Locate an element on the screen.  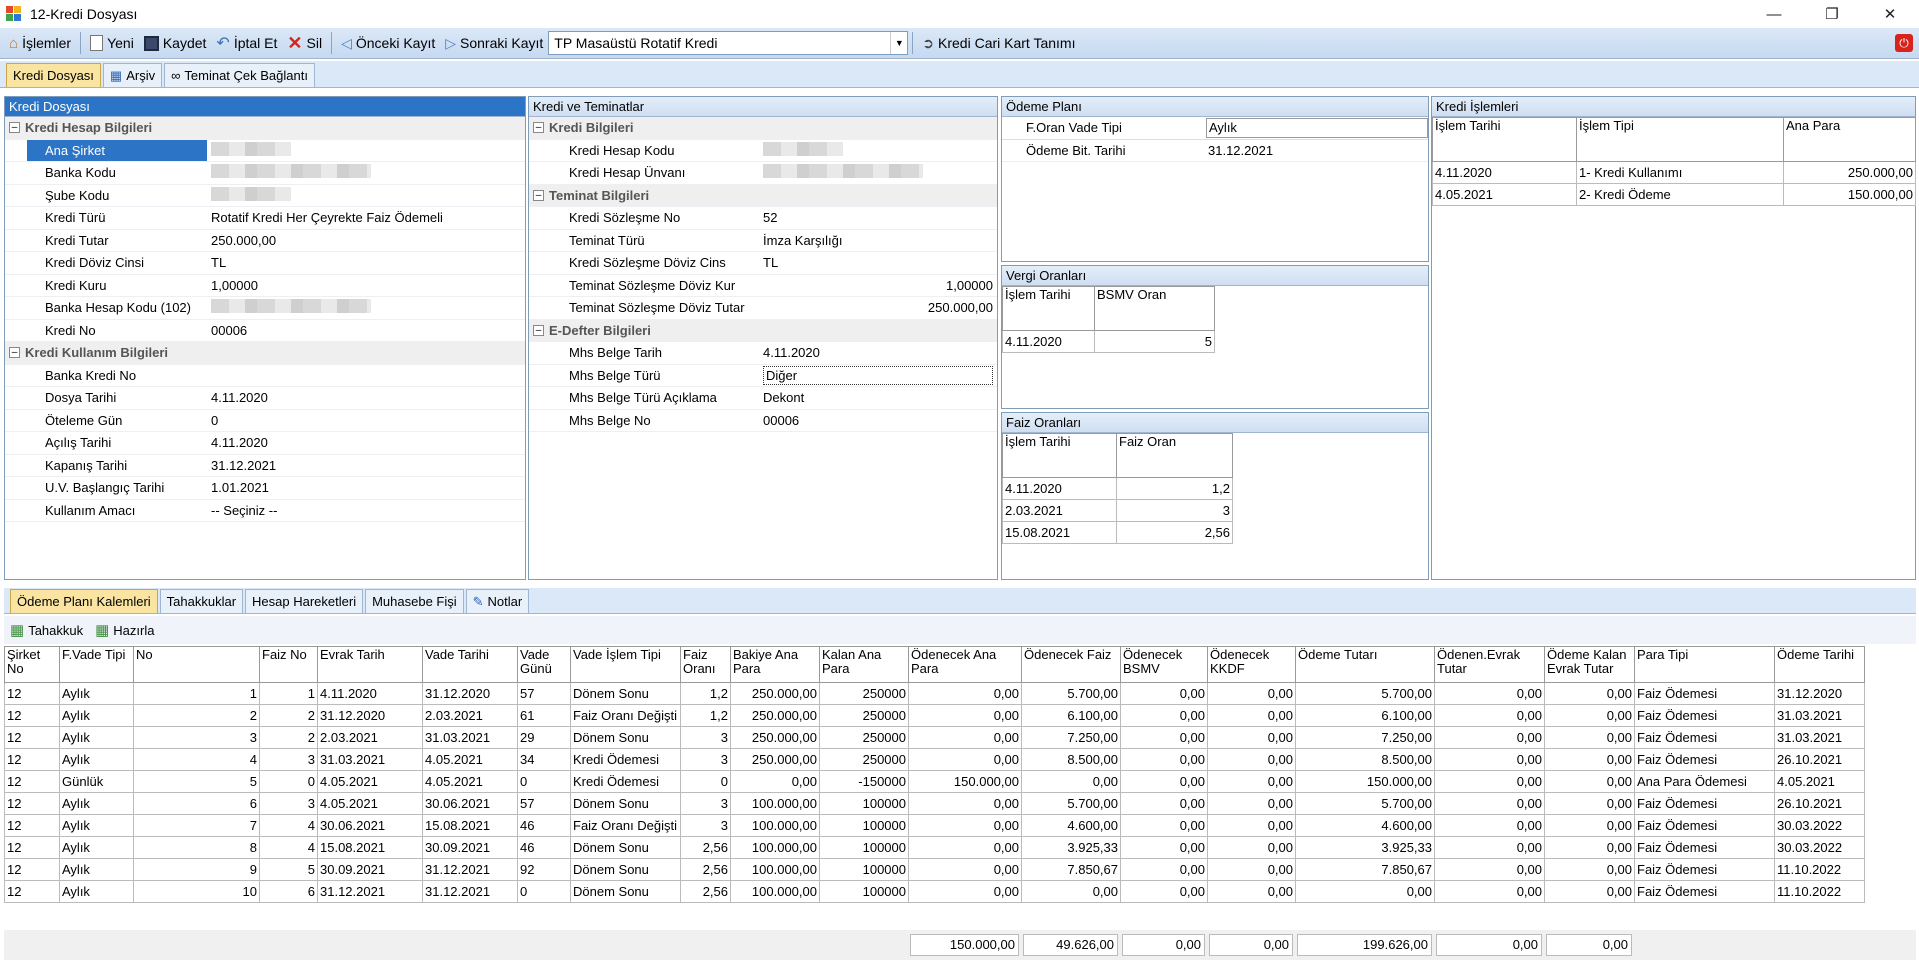
hazirla-button: ▦ Hazırla is located at coordinates (124, 630).